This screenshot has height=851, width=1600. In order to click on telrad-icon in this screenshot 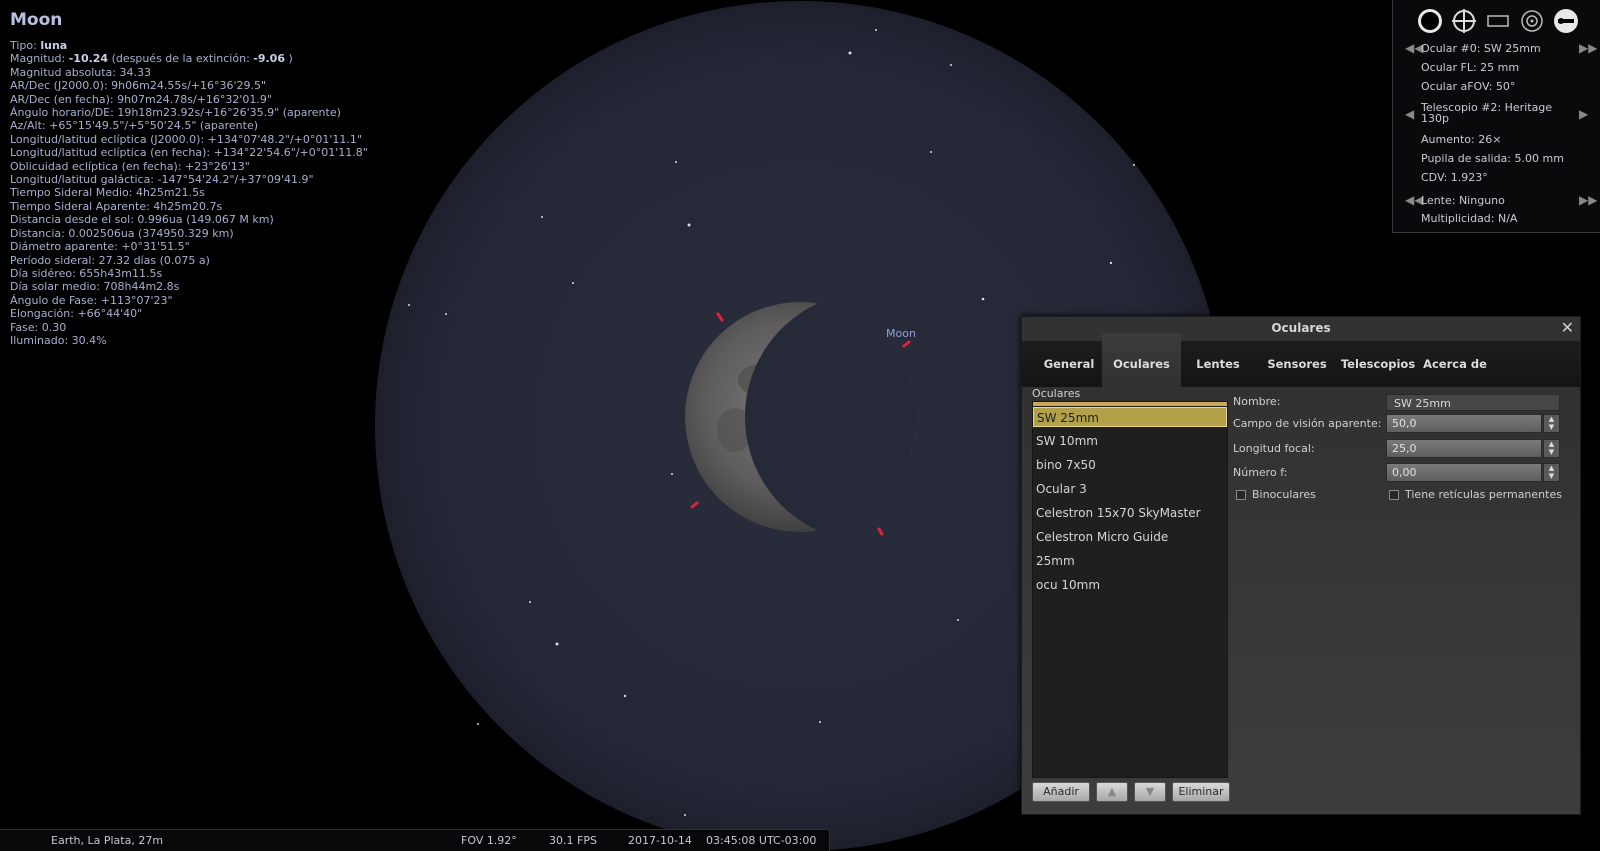, I will do `click(1532, 21)`.